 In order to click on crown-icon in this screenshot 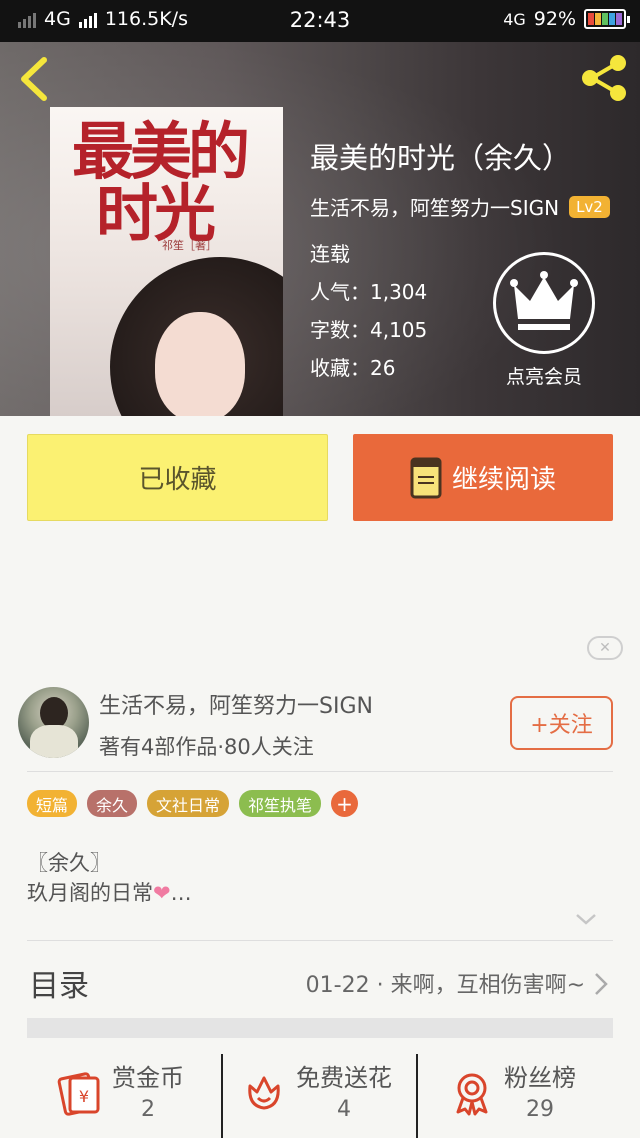, I will do `click(544, 303)`.